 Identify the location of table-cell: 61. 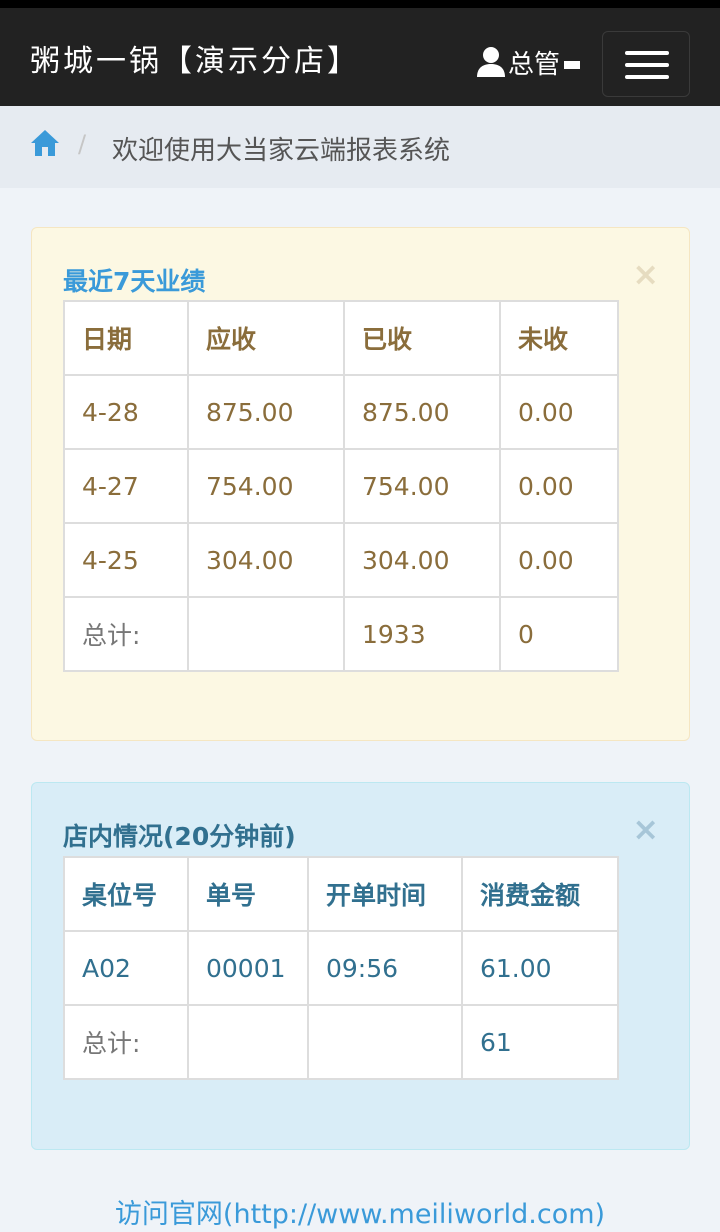
(540, 1042).